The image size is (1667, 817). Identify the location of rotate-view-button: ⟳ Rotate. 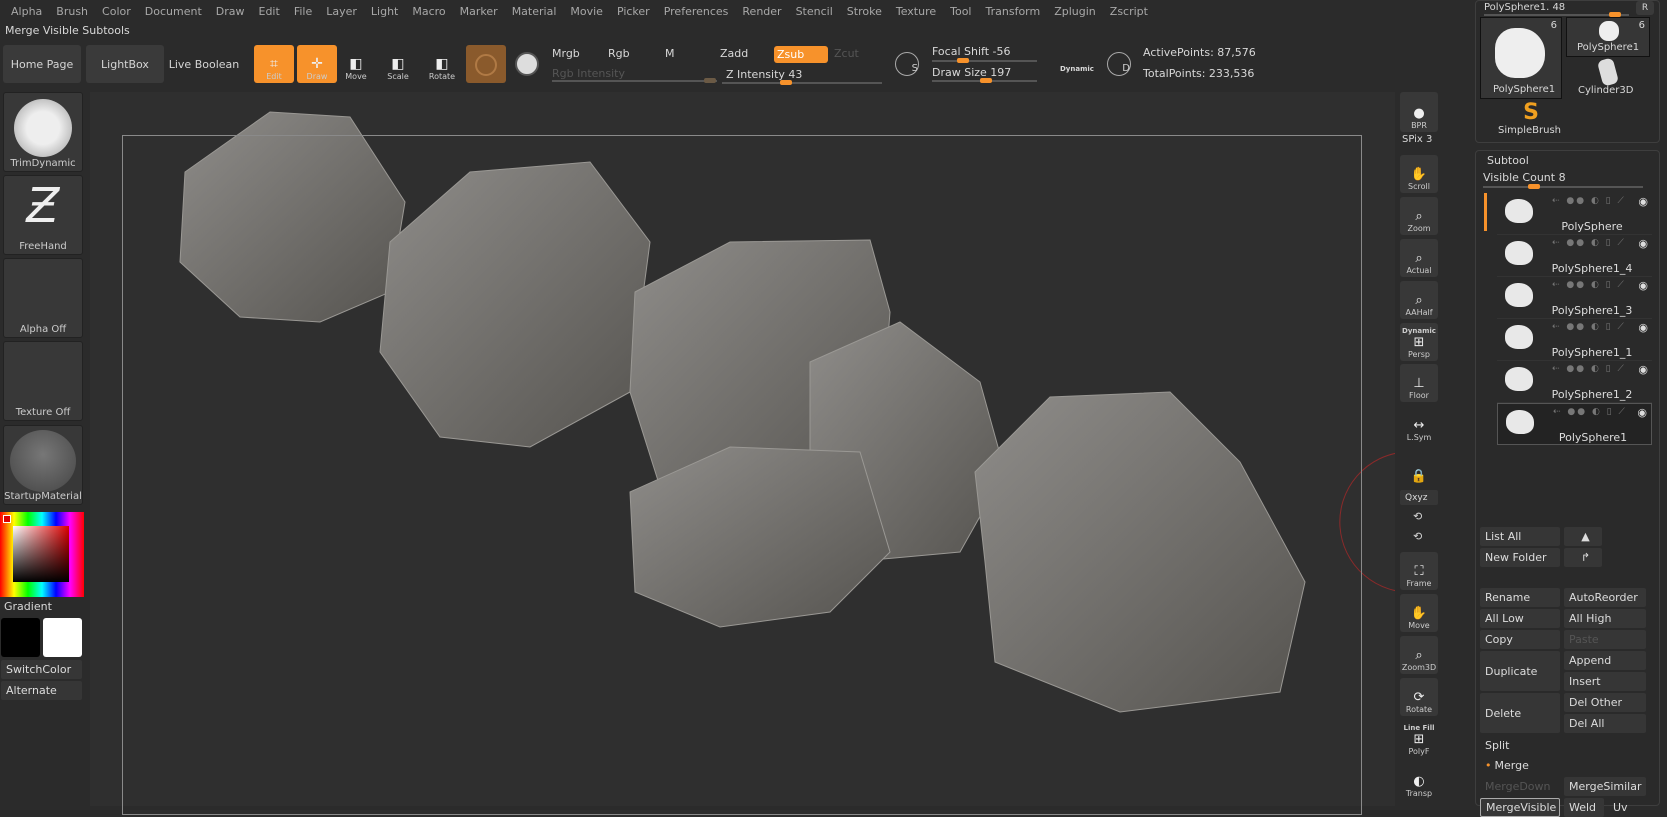
(1419, 697).